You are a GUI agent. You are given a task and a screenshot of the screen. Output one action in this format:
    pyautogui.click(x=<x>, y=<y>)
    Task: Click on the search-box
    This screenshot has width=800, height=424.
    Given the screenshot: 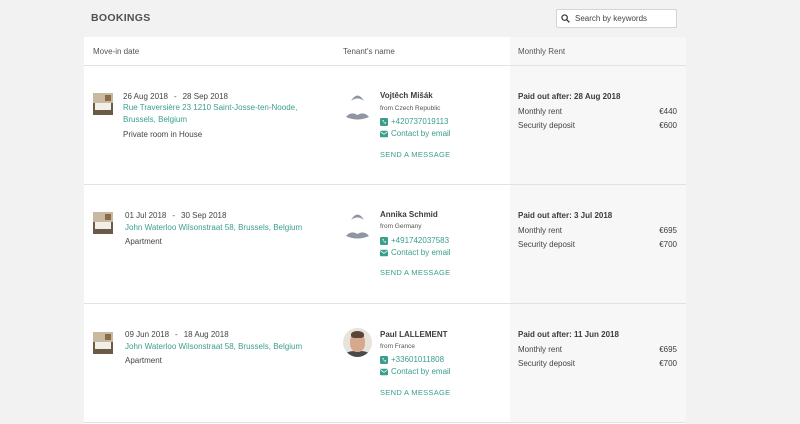 What is the action you would take?
    pyautogui.click(x=616, y=18)
    